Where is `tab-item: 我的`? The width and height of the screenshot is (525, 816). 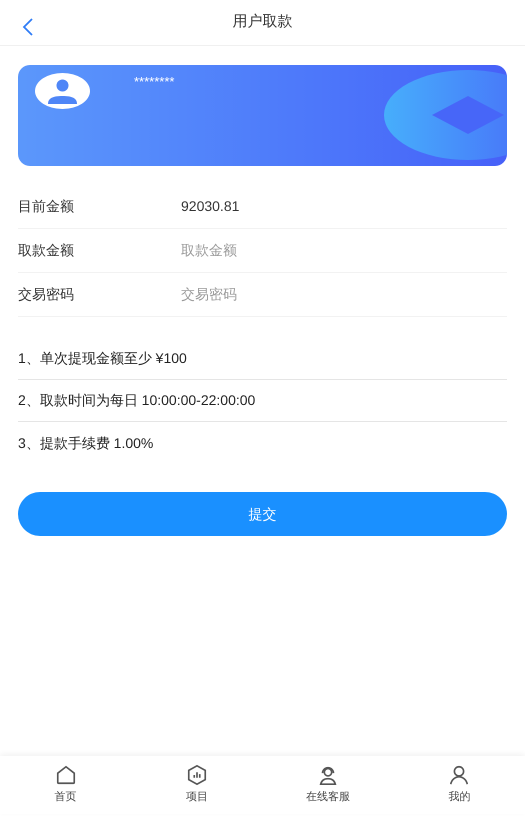 tab-item: 我的 is located at coordinates (459, 785).